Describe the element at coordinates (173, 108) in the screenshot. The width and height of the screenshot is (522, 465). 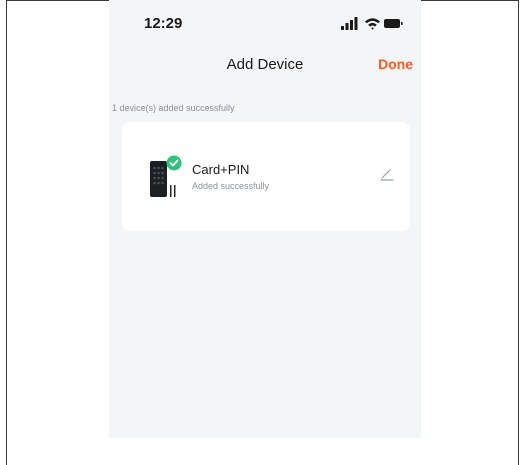
I see `success-summary: 1 device(s) added successfully` at that location.